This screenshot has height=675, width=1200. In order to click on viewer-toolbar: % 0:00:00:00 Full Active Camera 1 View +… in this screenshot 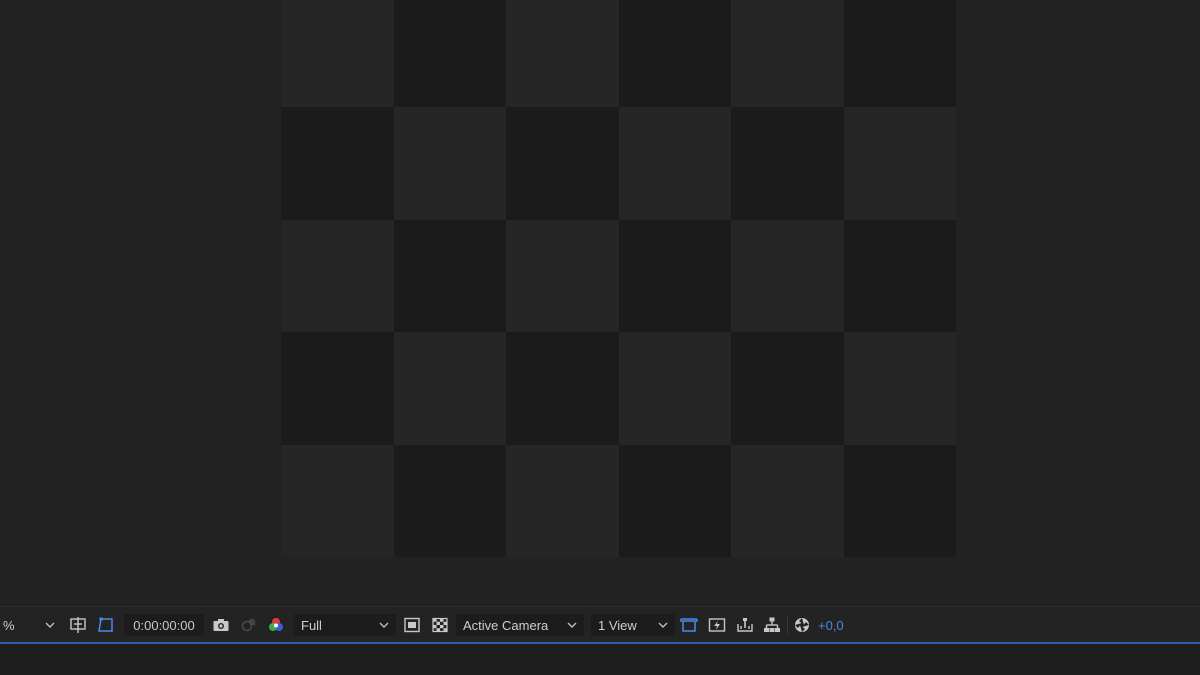, I will do `click(600, 624)`.